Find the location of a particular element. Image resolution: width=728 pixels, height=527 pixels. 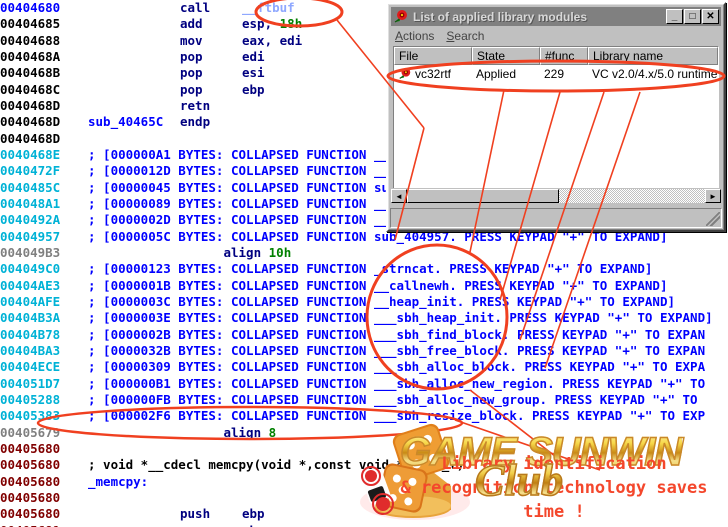

cell-state: Applied is located at coordinates (496, 74).